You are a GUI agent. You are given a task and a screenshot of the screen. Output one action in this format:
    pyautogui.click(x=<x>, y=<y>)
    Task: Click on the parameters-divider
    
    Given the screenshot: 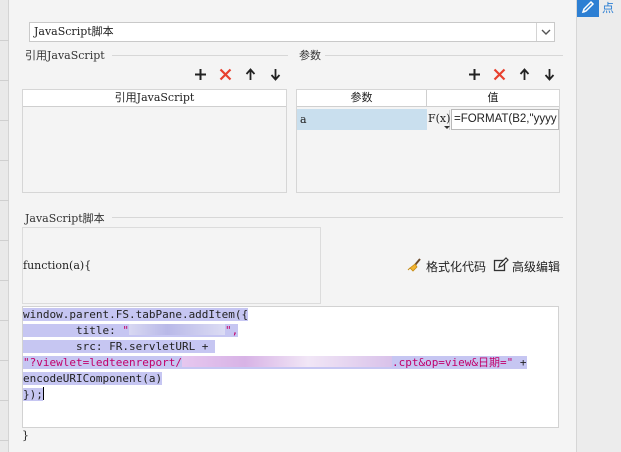 What is the action you would take?
    pyautogui.click(x=444, y=55)
    